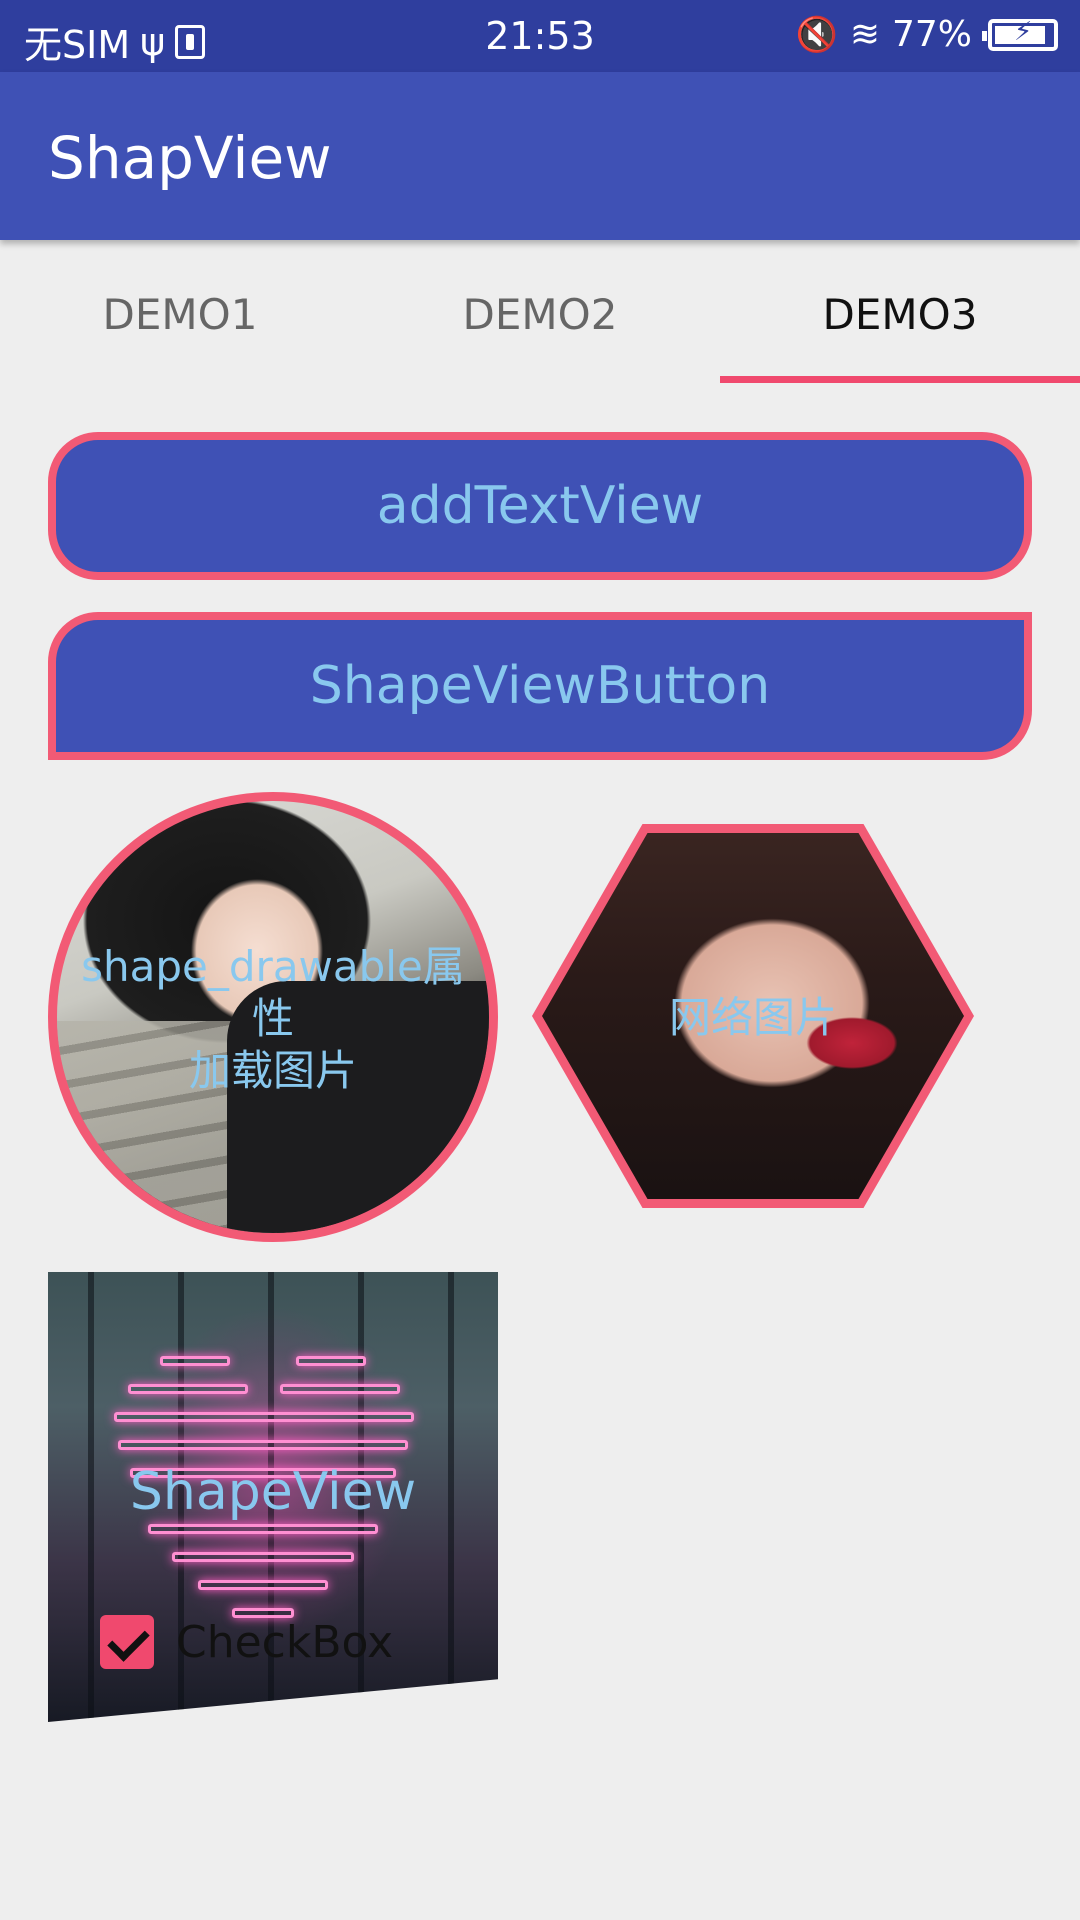  I want to click on charging-bolt-icon: ⚡, so click(1023, 31).